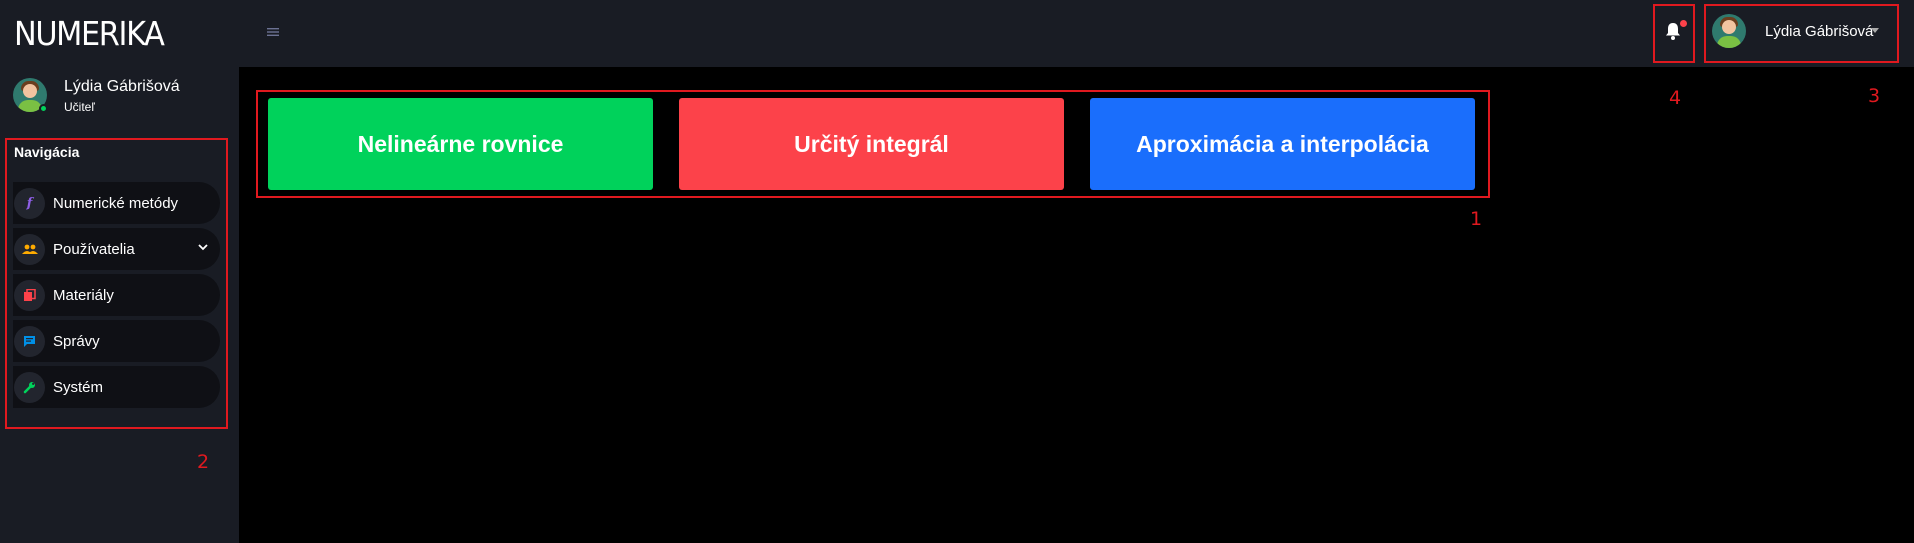 The width and height of the screenshot is (1914, 543). What do you see at coordinates (43, 108) in the screenshot?
I see `online-status-icon` at bounding box center [43, 108].